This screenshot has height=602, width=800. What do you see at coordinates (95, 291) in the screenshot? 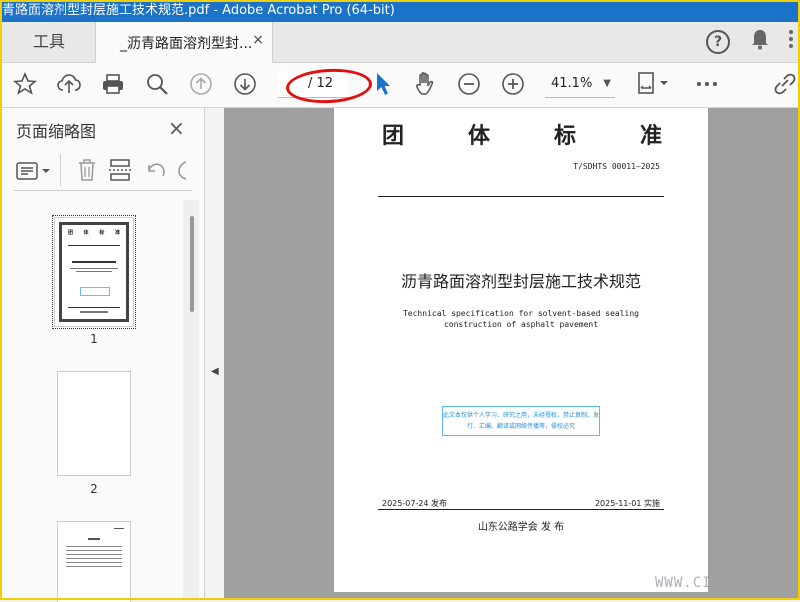
I see `thumb-notice-box` at bounding box center [95, 291].